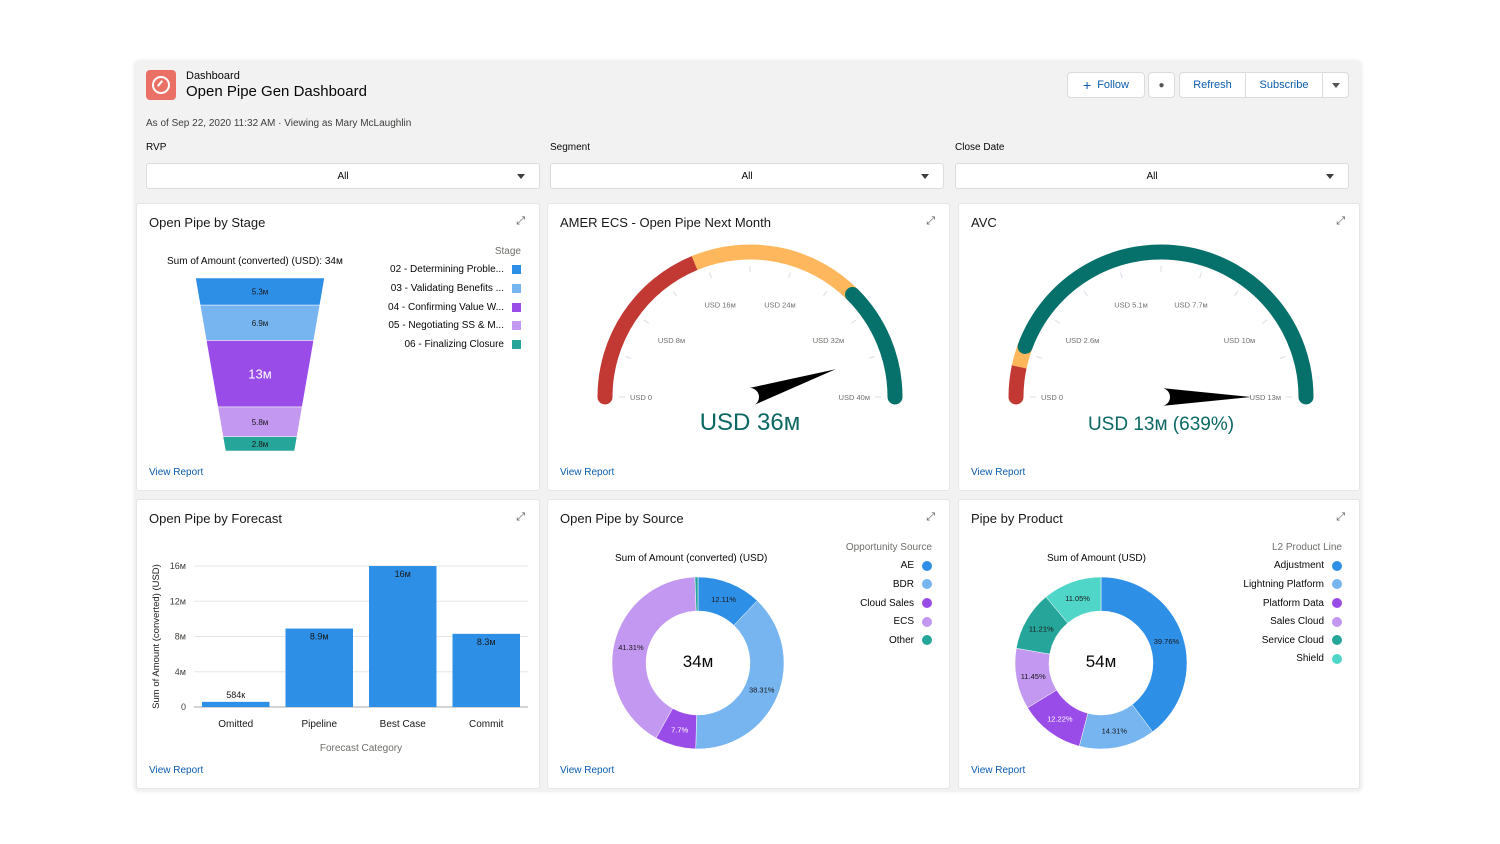 The image size is (1500, 844). What do you see at coordinates (178, 601) in the screenshot?
I see `y-tick-label: 12м` at bounding box center [178, 601].